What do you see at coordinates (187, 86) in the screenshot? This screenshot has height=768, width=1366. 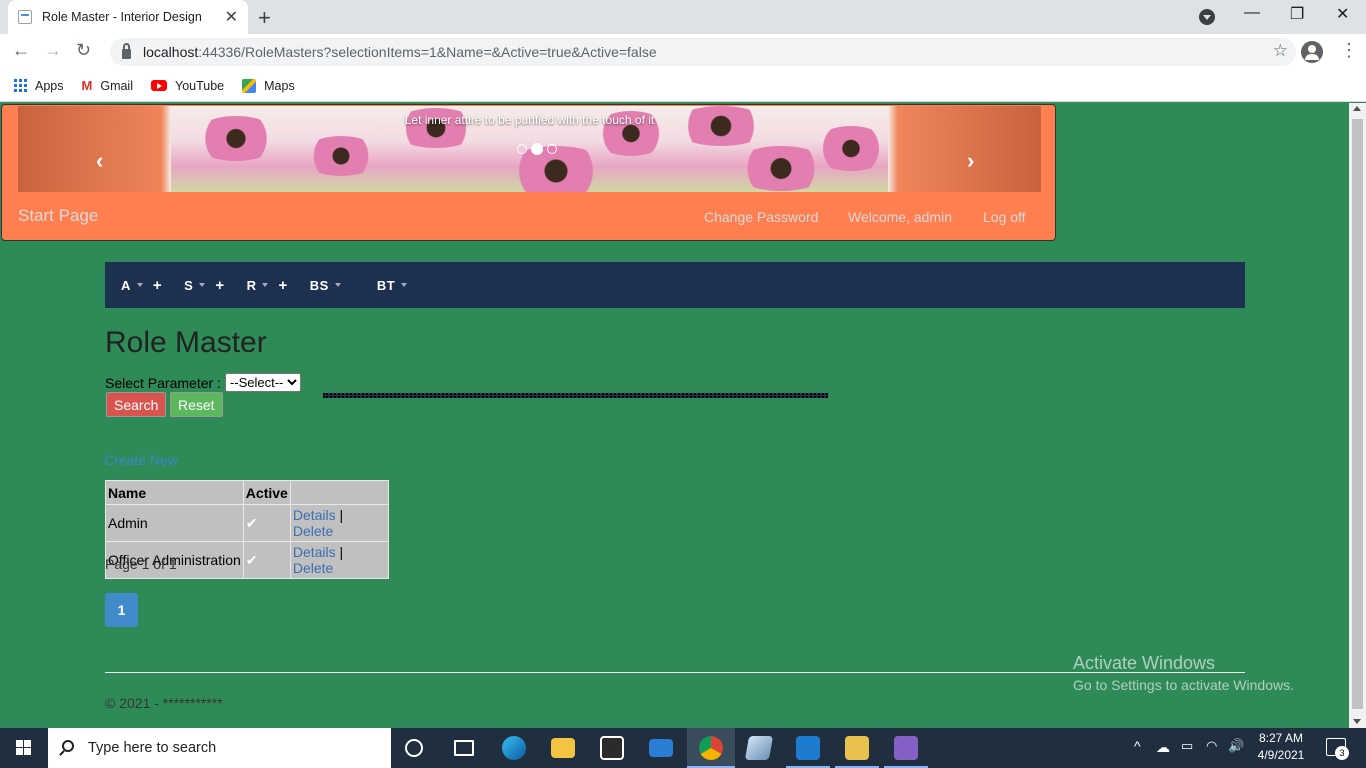 I see `bookmark-youtube: YouTube` at bounding box center [187, 86].